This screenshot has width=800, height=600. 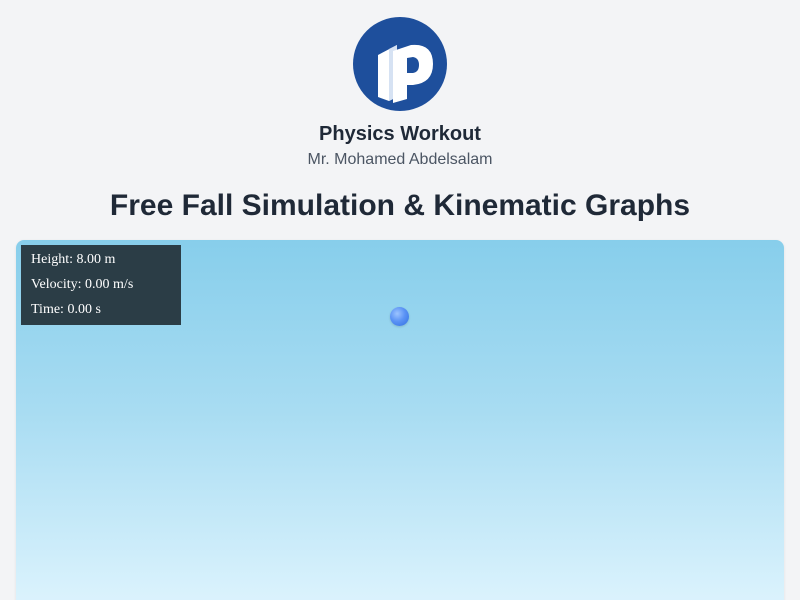 I want to click on physics-workout-logo-icon, so click(x=400, y=64).